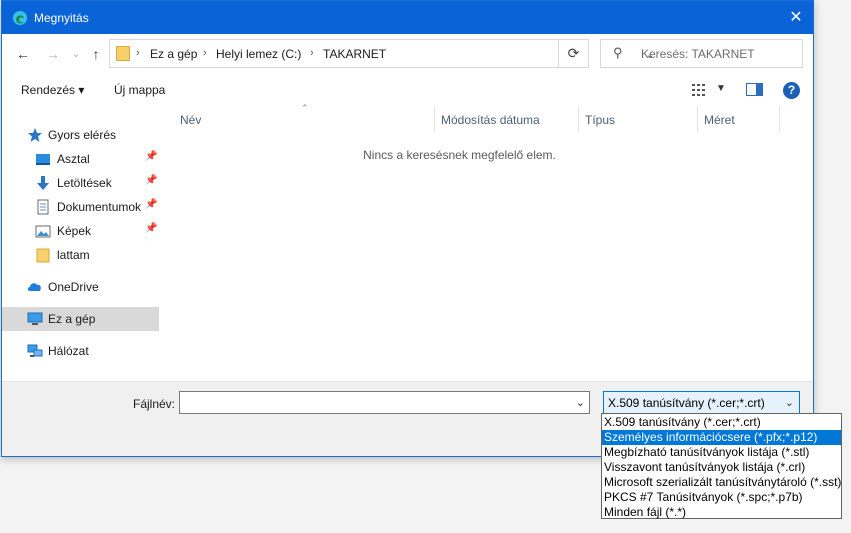 The width and height of the screenshot is (851, 533). I want to click on breadcrumb-local-disk: Helyi lemez (C:), so click(258, 54).